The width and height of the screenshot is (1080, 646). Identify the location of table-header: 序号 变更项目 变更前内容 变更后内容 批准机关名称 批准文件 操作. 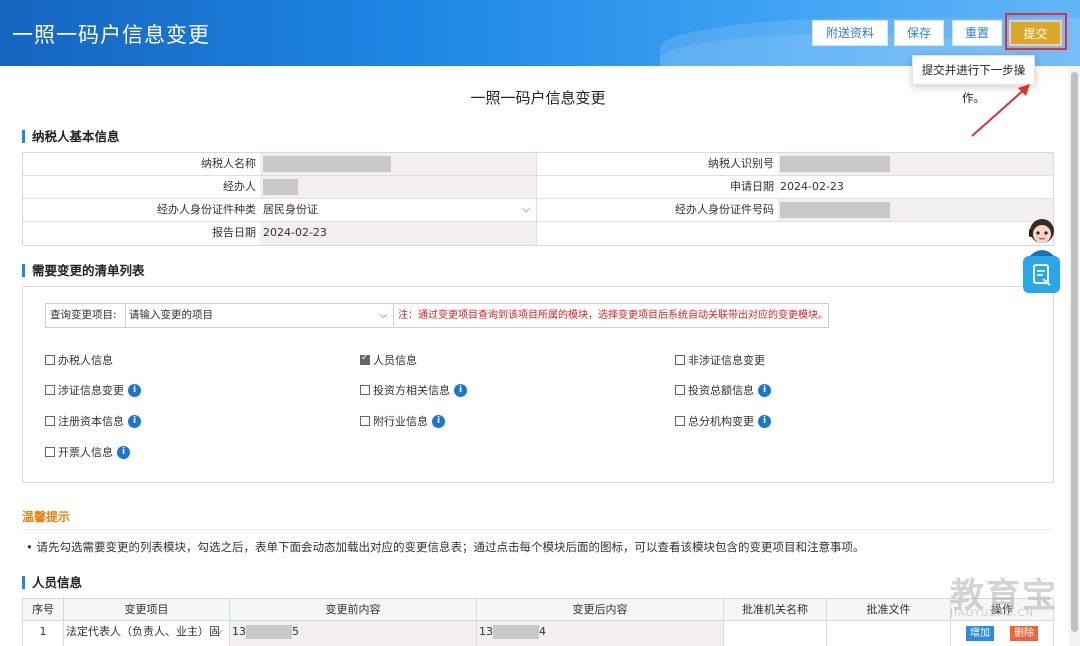
(538, 610).